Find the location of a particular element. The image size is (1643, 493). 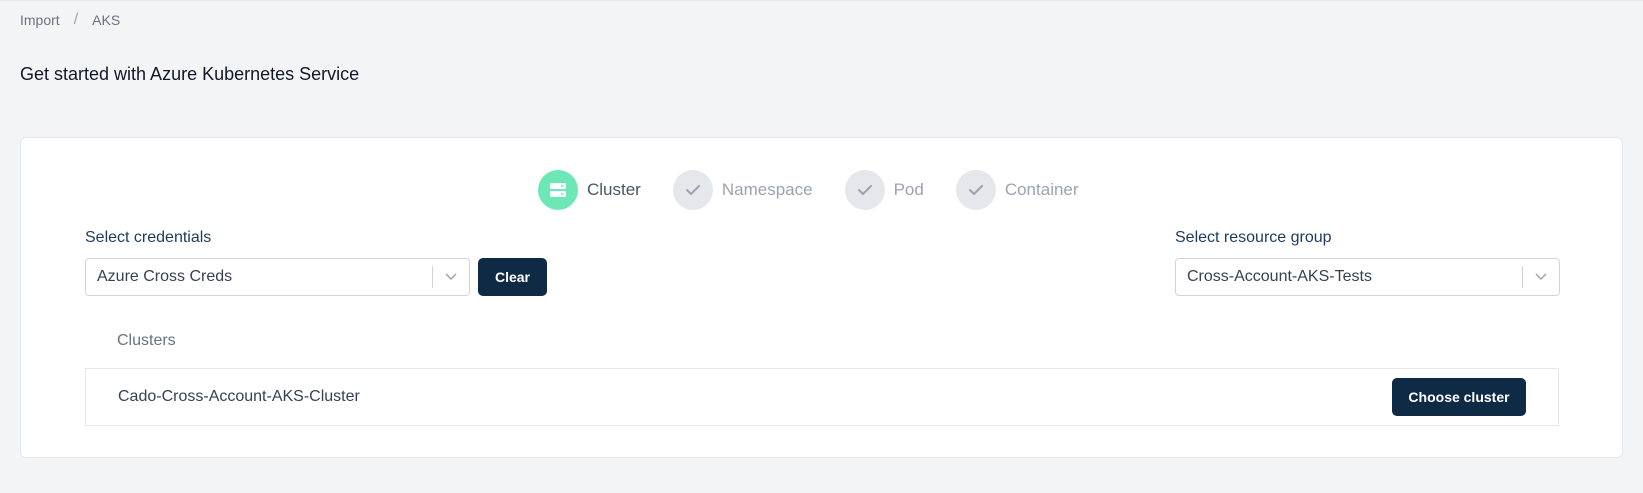

step-container-label: Container is located at coordinates (1041, 189).